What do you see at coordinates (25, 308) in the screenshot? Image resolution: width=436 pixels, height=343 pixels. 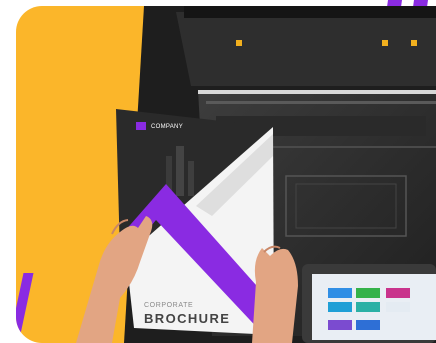 I see `left-stripes-decoration` at bounding box center [25, 308].